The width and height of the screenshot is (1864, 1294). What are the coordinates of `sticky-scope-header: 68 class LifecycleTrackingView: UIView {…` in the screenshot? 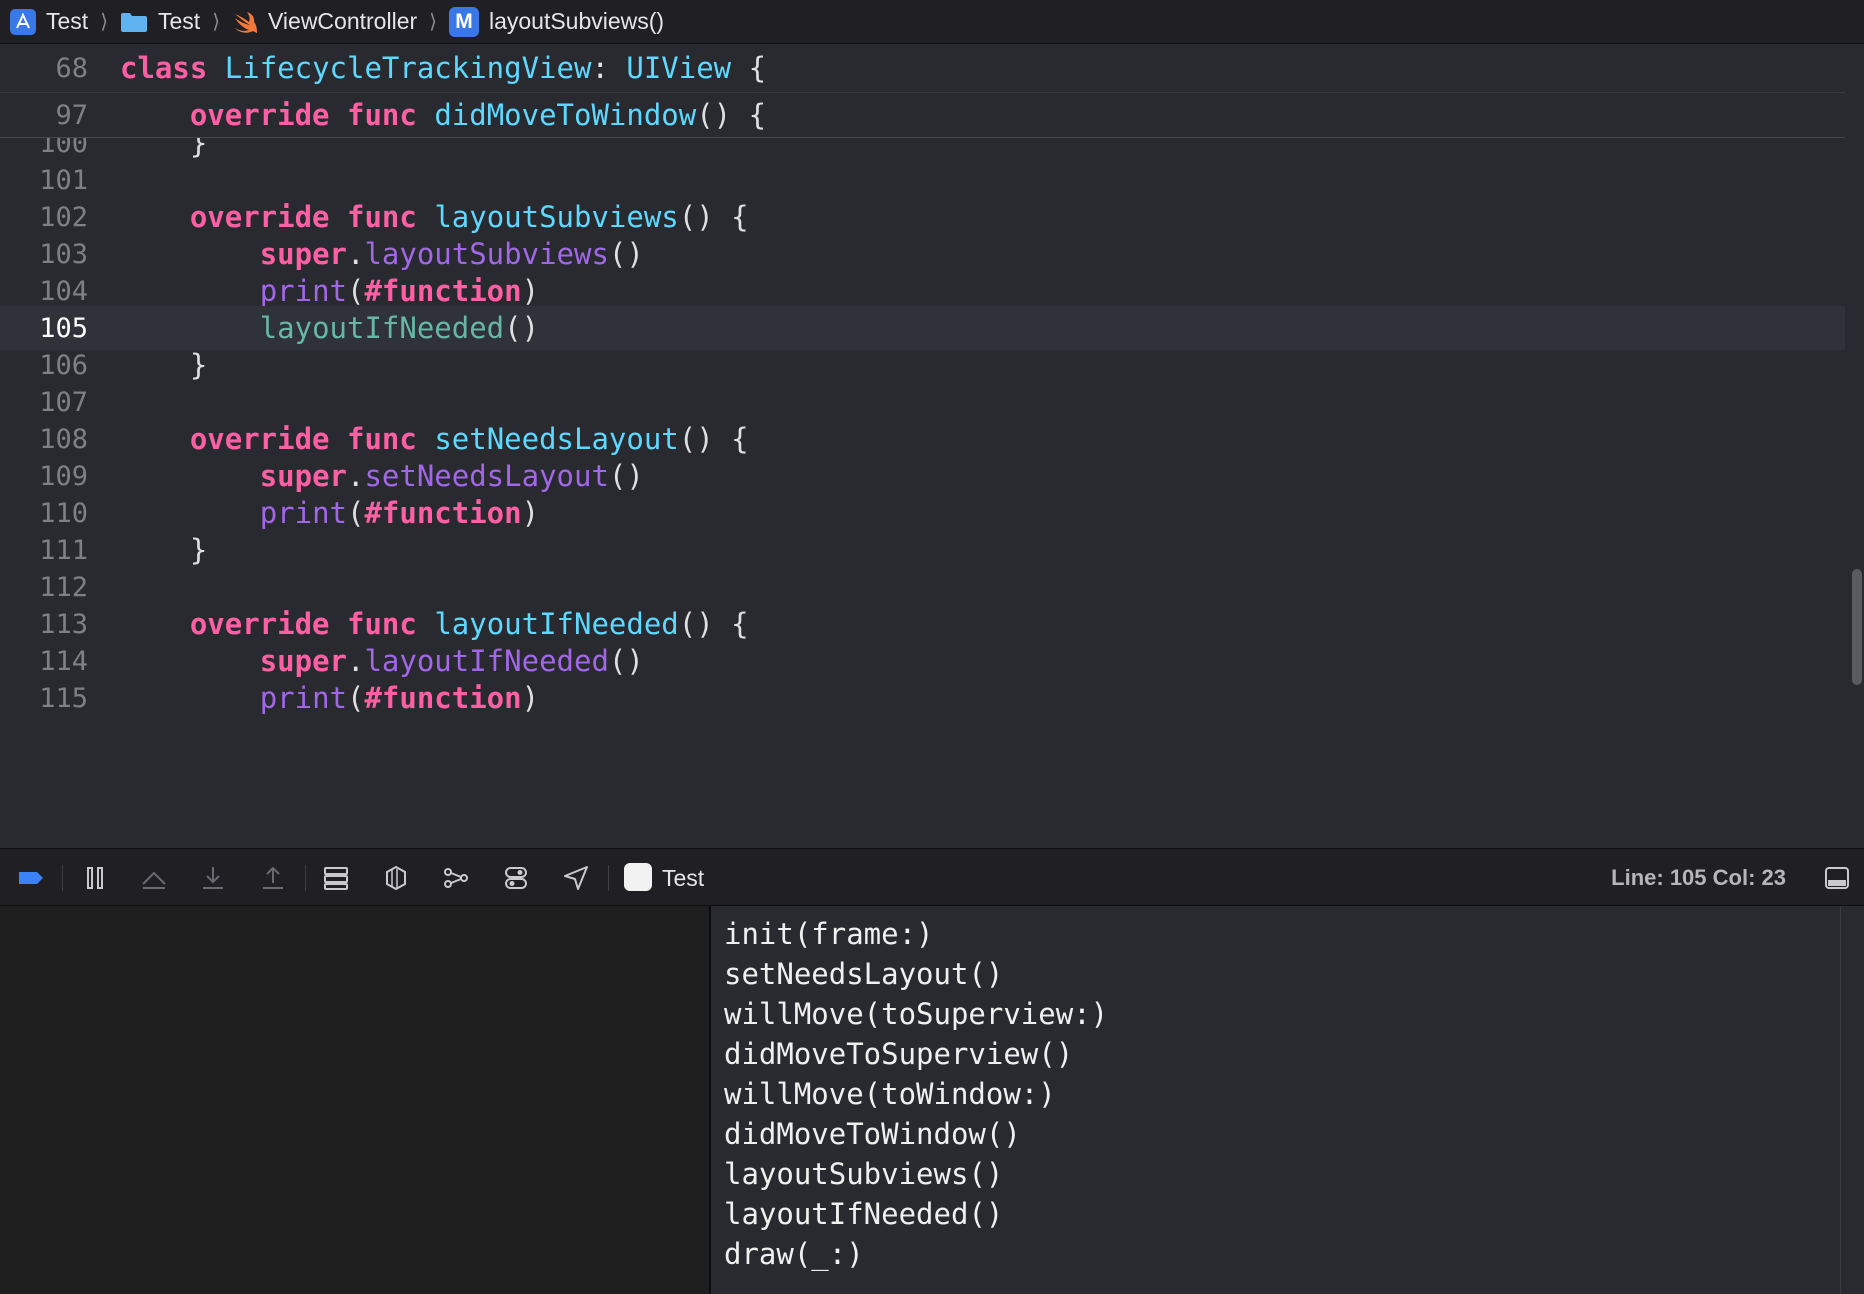 It's located at (922, 91).